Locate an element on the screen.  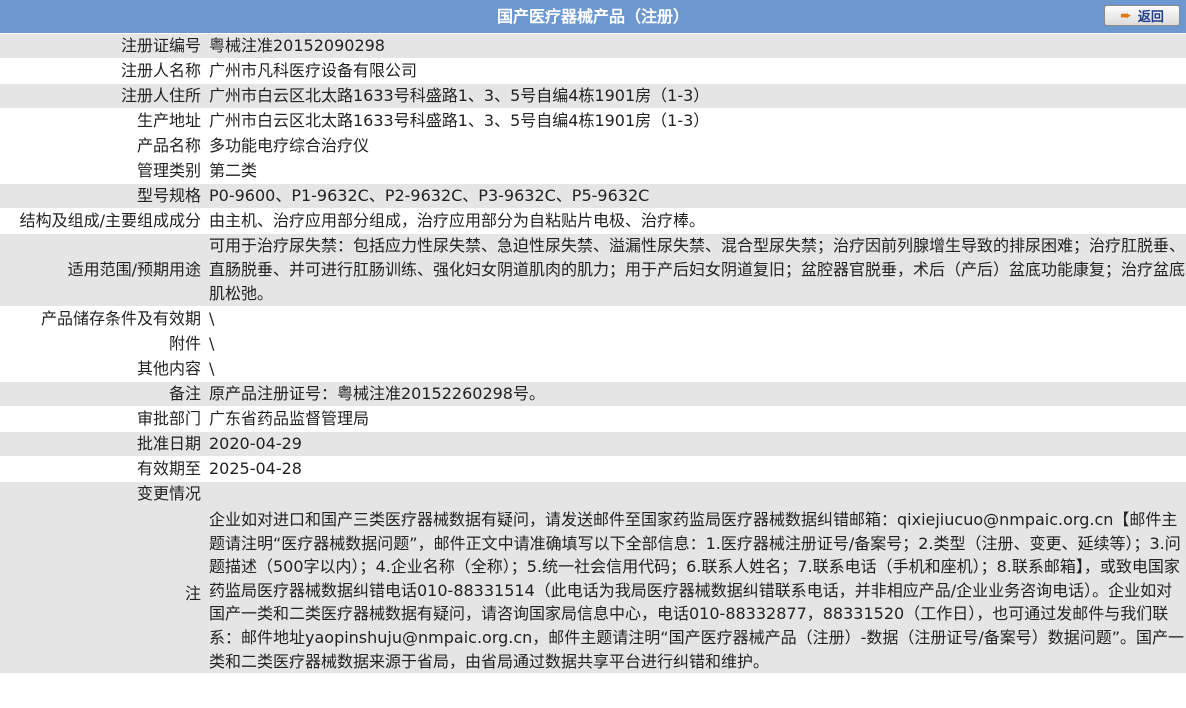
field-value: 2025-04-28 is located at coordinates (696, 469).